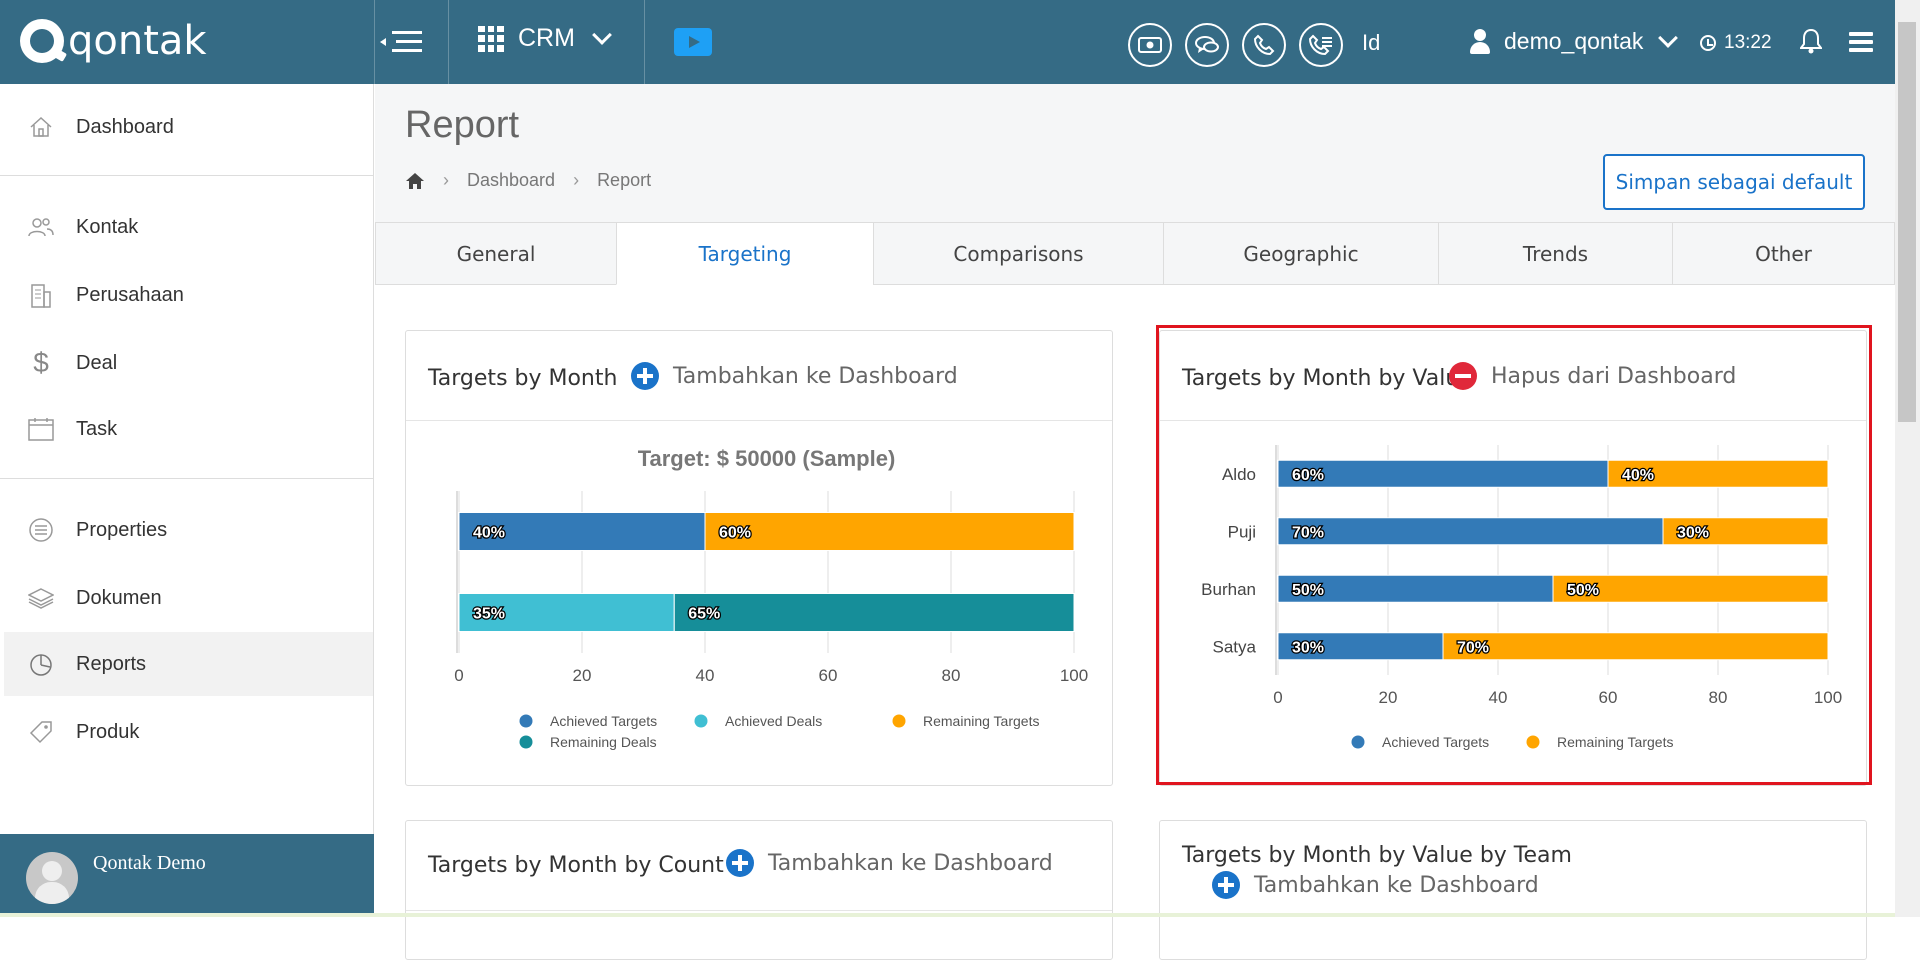 The width and height of the screenshot is (1920, 960). What do you see at coordinates (523, 378) in the screenshot?
I see `card-title: Targets by Month` at bounding box center [523, 378].